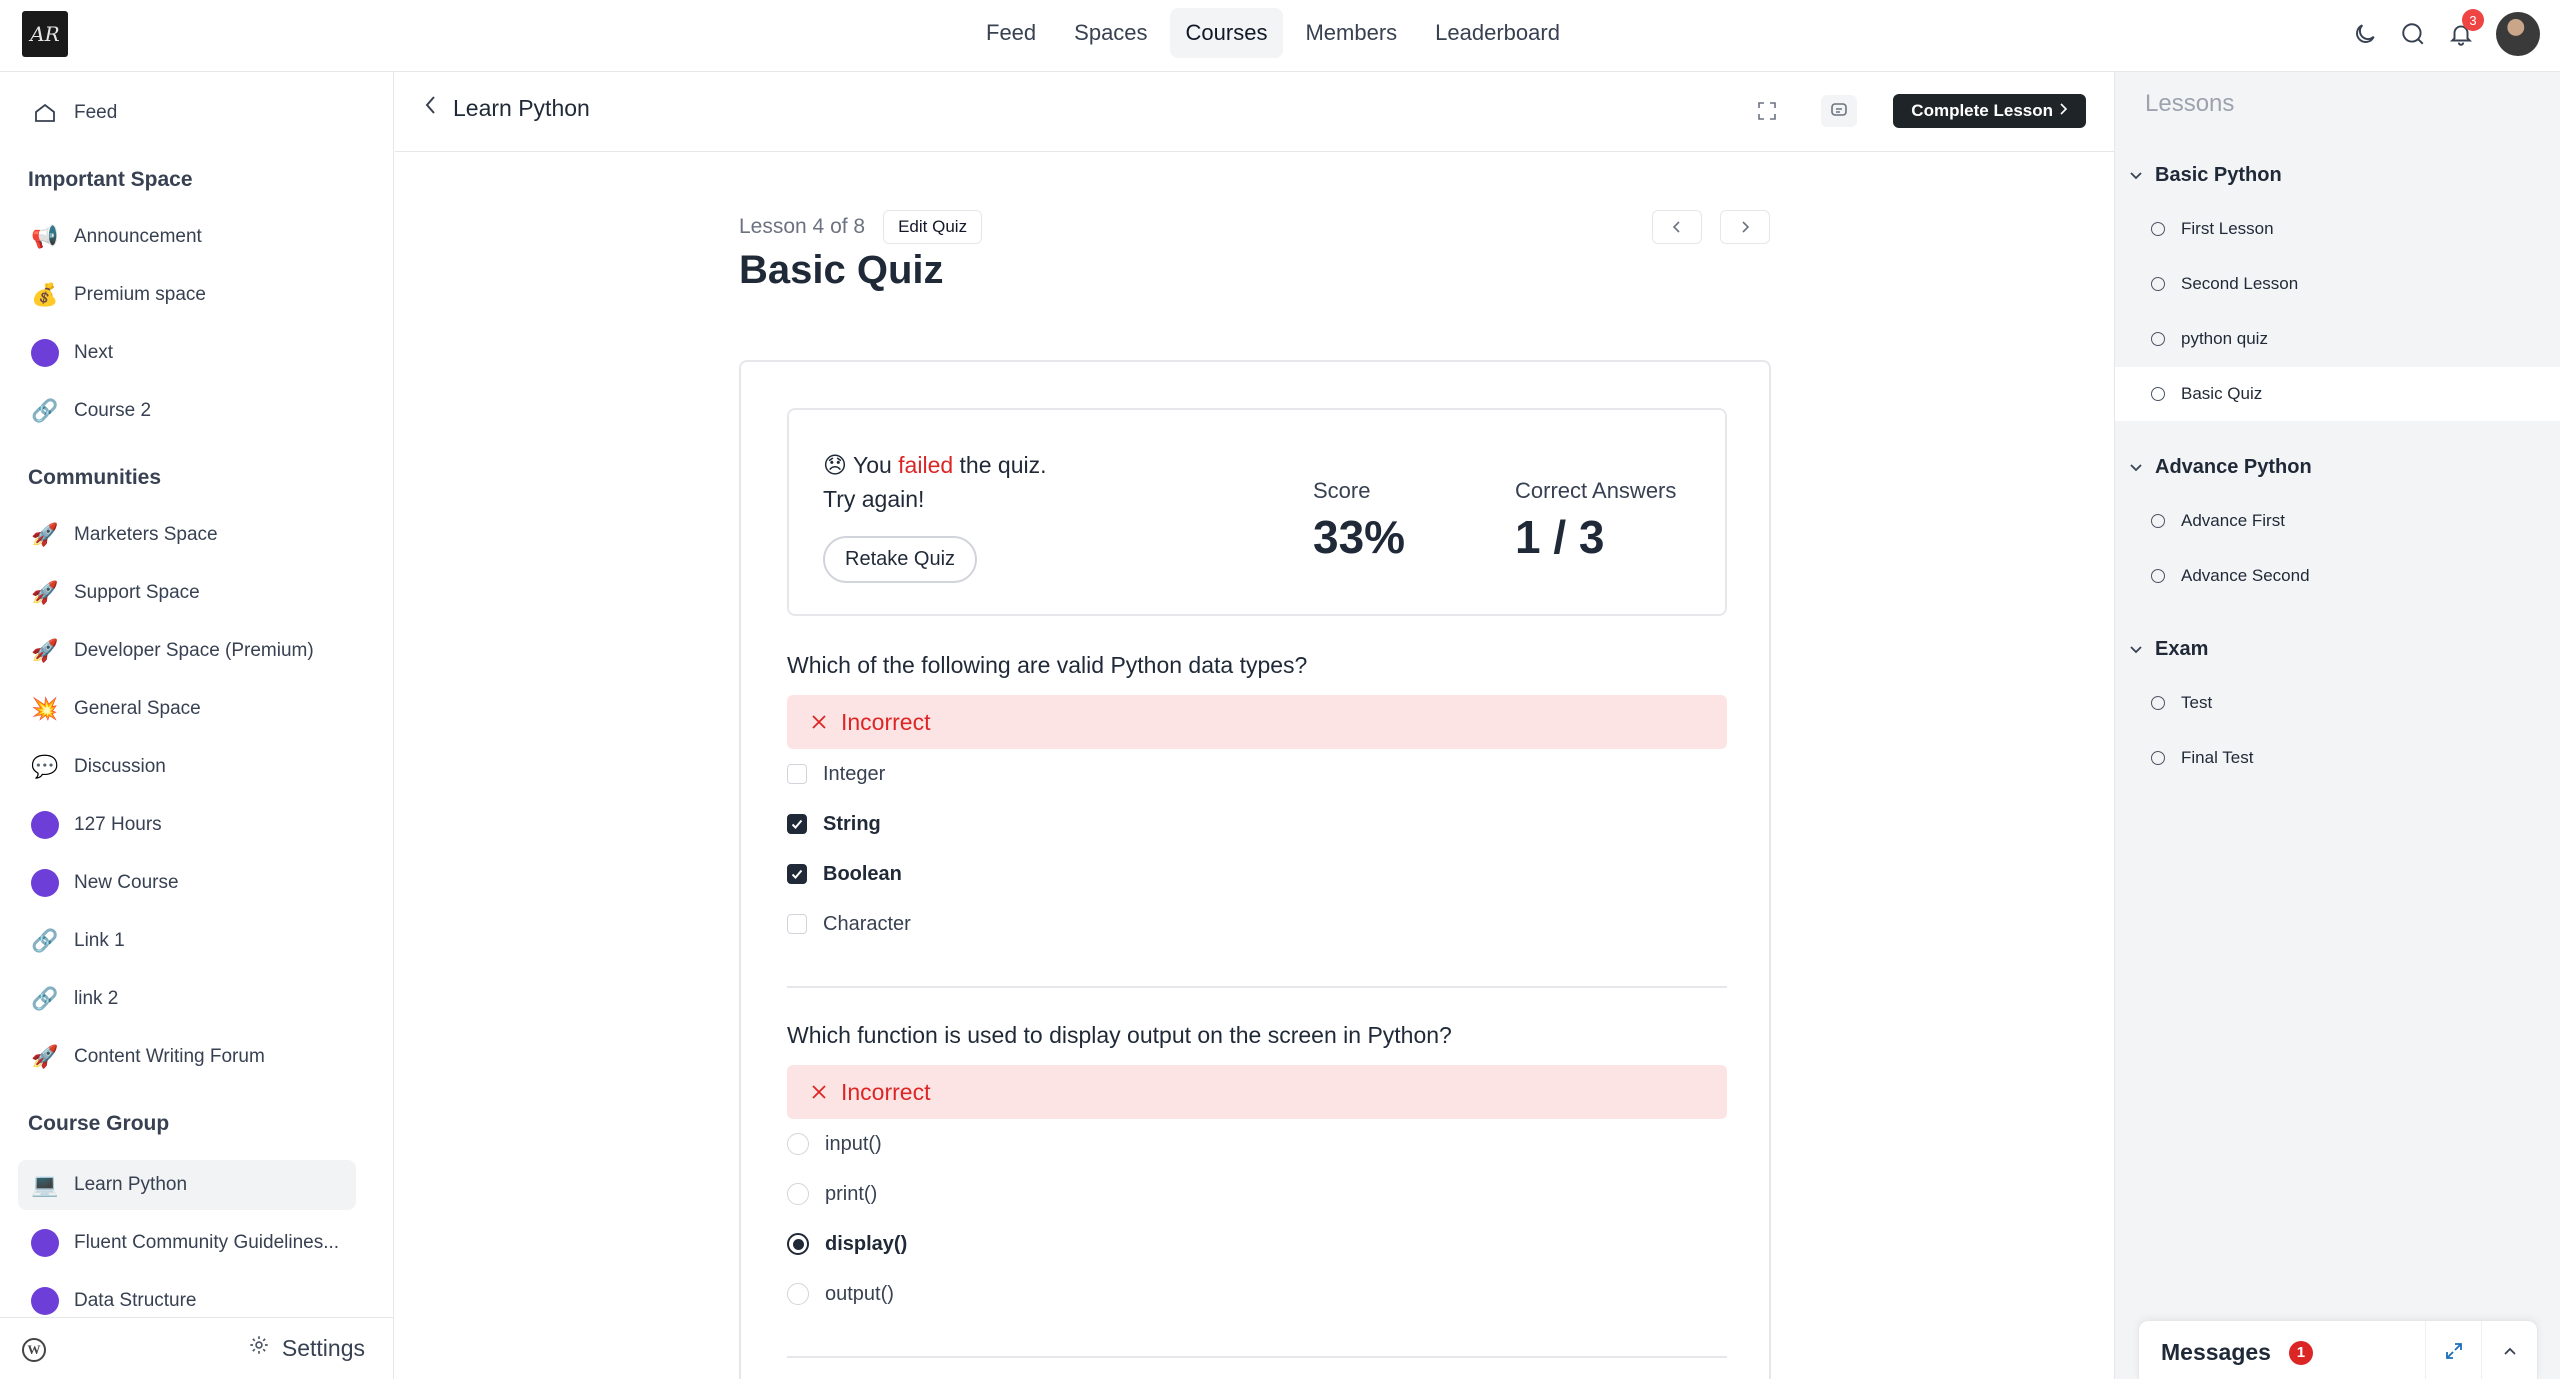  Describe the element at coordinates (1257, 924) in the screenshot. I see `option-character: Character` at that location.